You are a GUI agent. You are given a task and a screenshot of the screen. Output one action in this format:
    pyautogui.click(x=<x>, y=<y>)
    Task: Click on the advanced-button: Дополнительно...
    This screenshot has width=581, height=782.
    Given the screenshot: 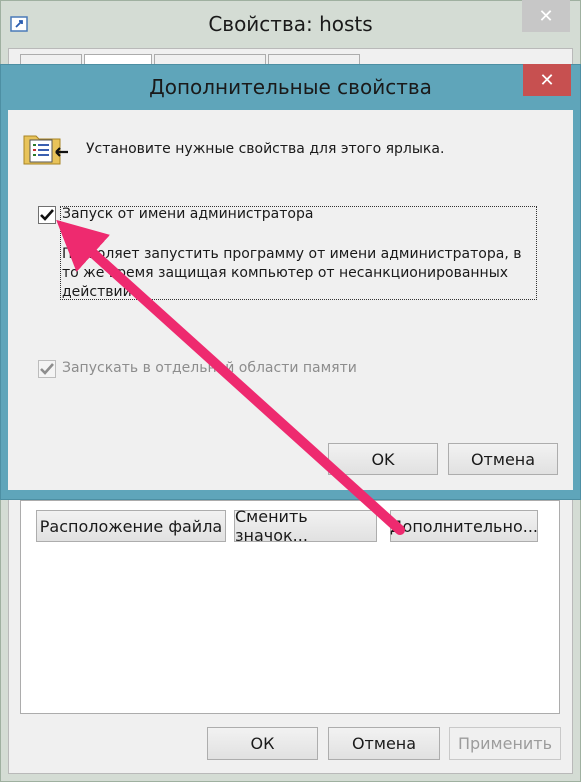 What is the action you would take?
    pyautogui.click(x=464, y=526)
    